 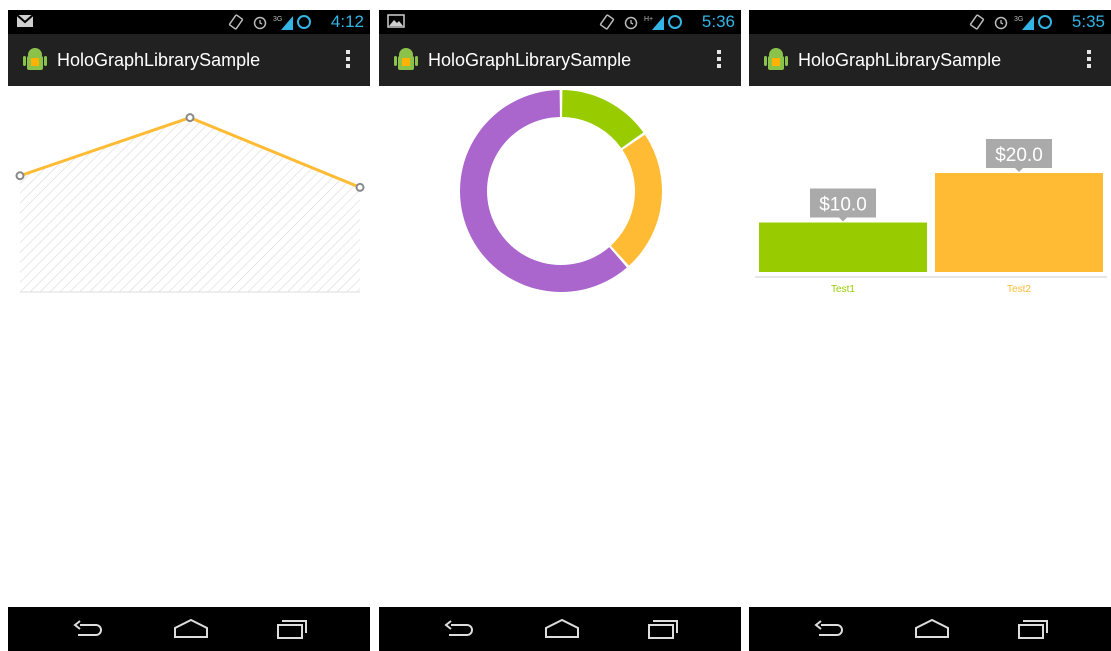 What do you see at coordinates (931, 217) in the screenshot?
I see `bar-chart: $10.0 Test1 $20.0 Test2` at bounding box center [931, 217].